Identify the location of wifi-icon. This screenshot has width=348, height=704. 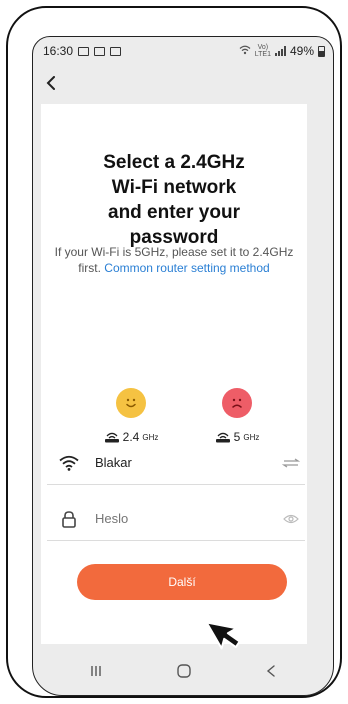
(69, 463).